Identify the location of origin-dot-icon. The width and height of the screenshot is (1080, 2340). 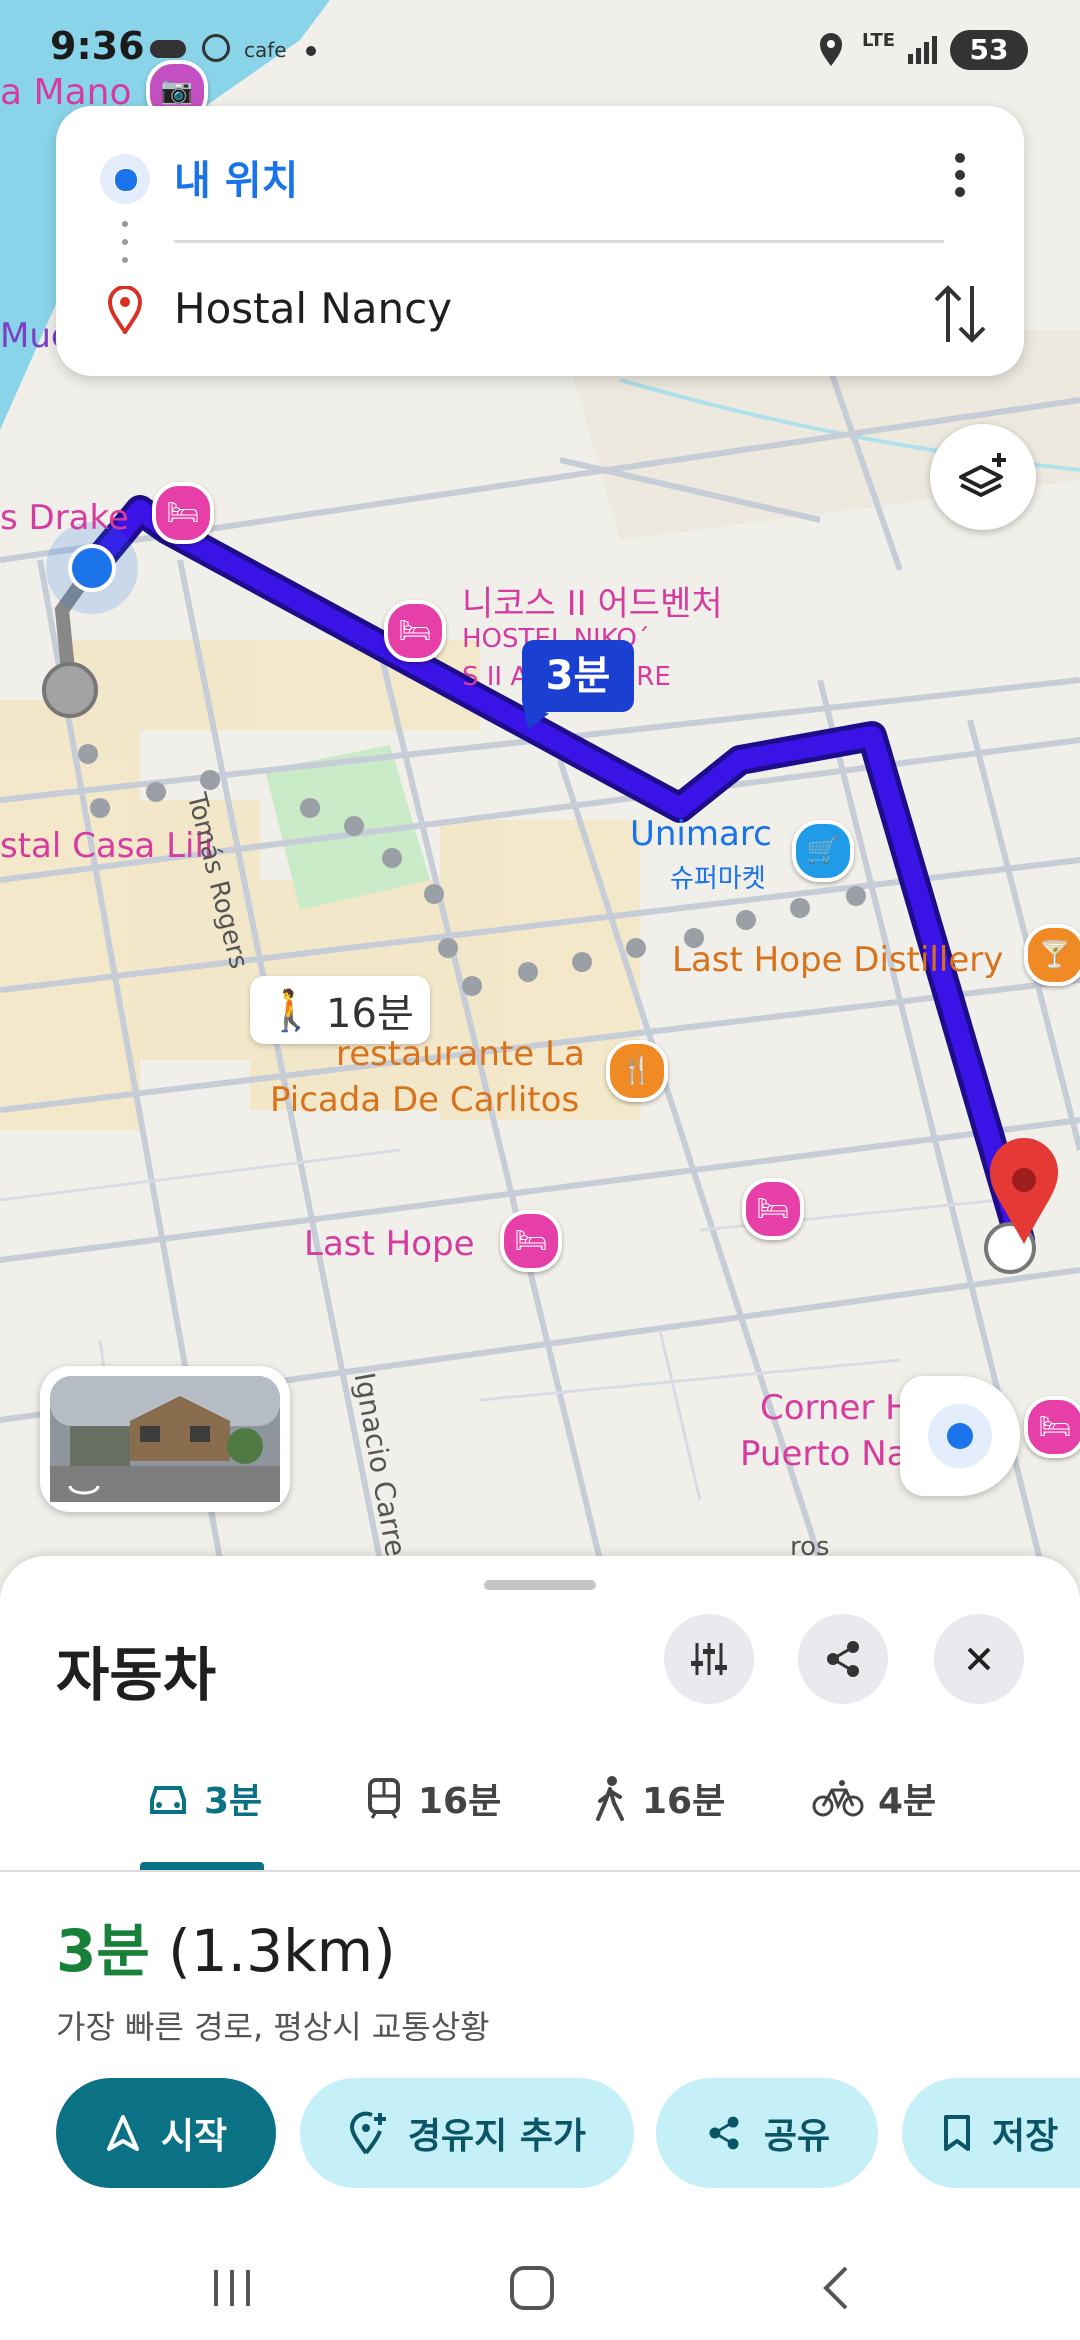
(125, 179).